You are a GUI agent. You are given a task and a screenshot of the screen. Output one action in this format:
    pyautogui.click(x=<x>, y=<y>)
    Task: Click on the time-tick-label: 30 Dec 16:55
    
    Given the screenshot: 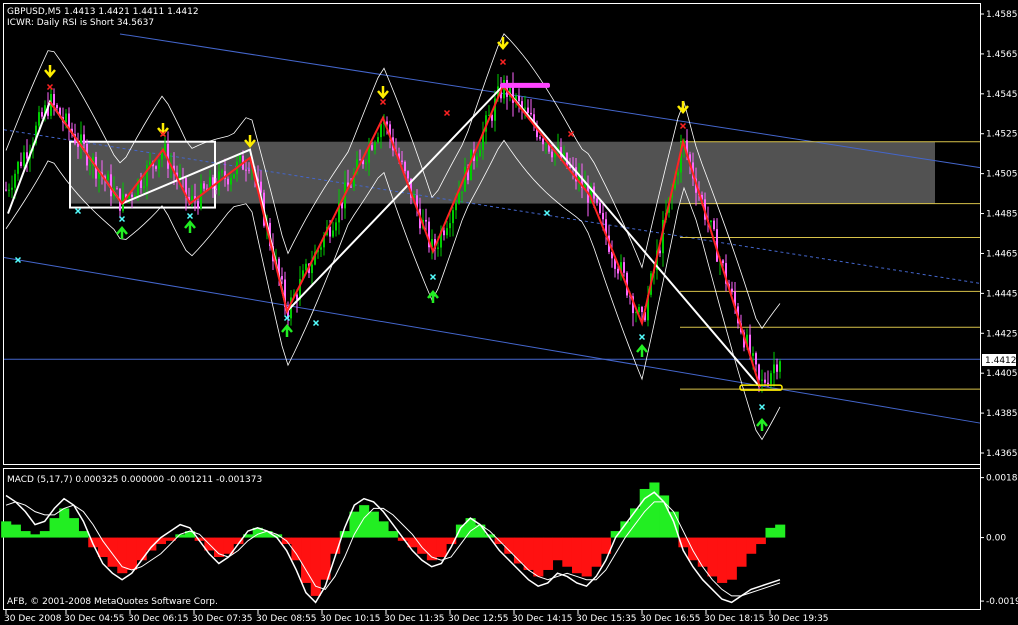 What is the action you would take?
    pyautogui.click(x=670, y=619)
    